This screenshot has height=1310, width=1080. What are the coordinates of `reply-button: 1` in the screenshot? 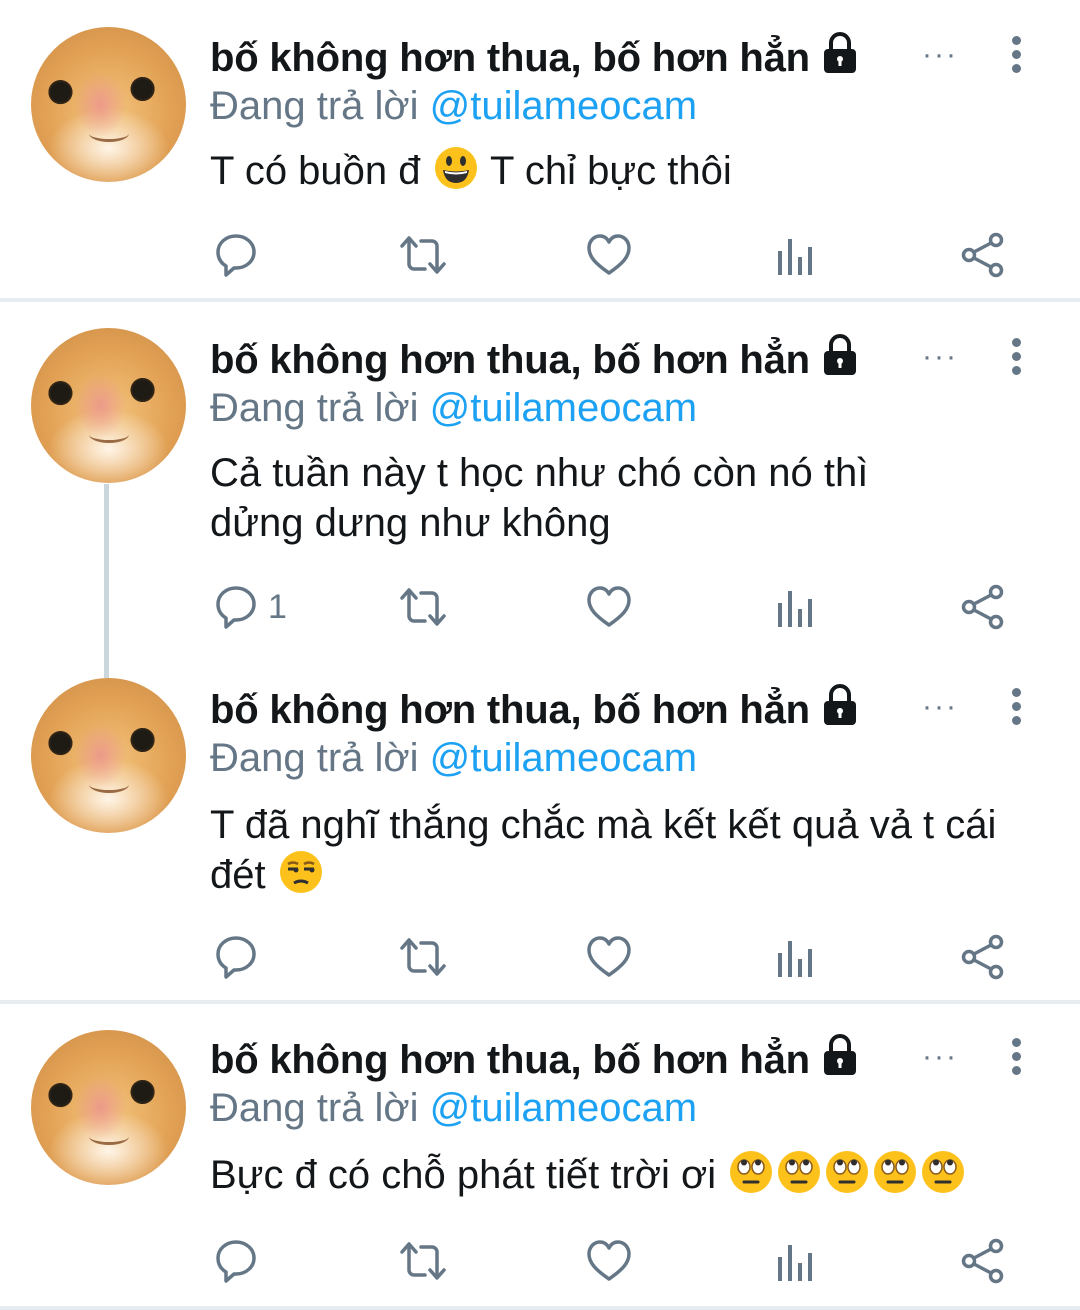 It's located at (250, 607).